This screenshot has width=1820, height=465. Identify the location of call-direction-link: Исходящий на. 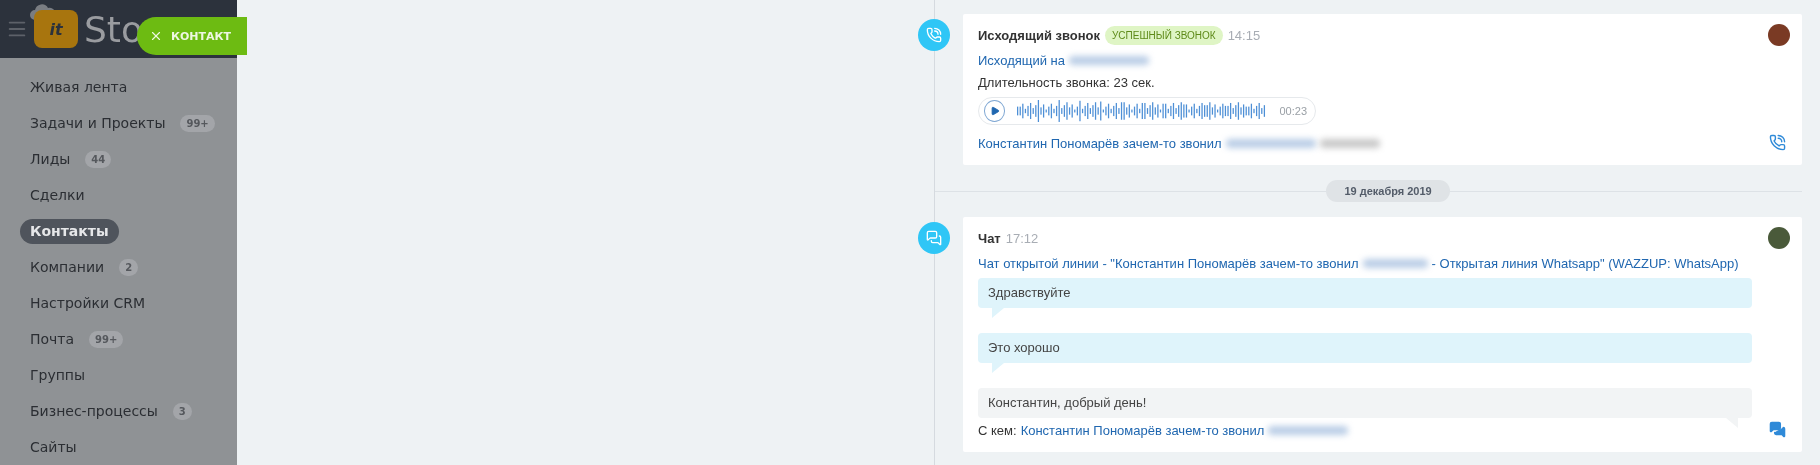
(1021, 60).